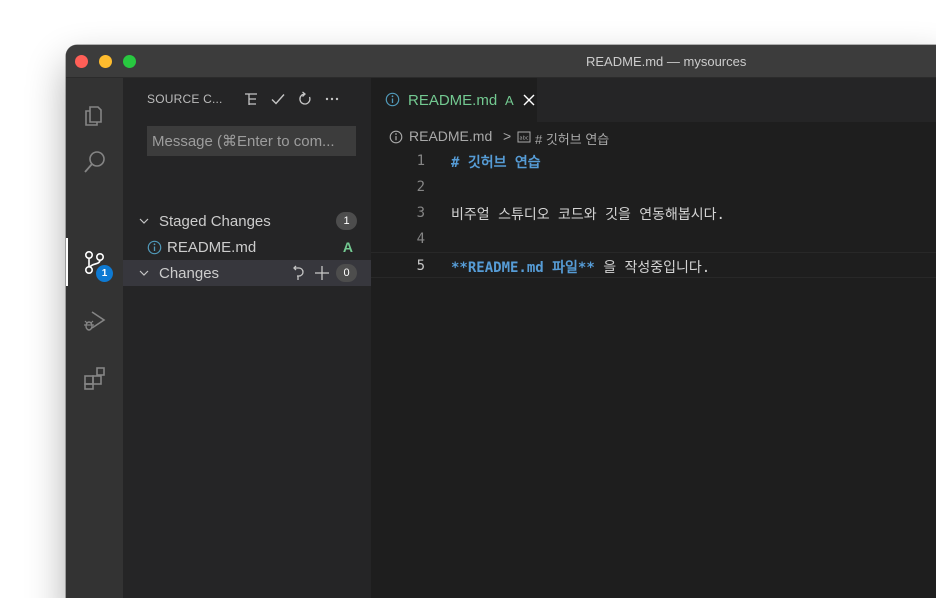 This screenshot has height=598, width=936. I want to click on plus-icon, so click(322, 273).